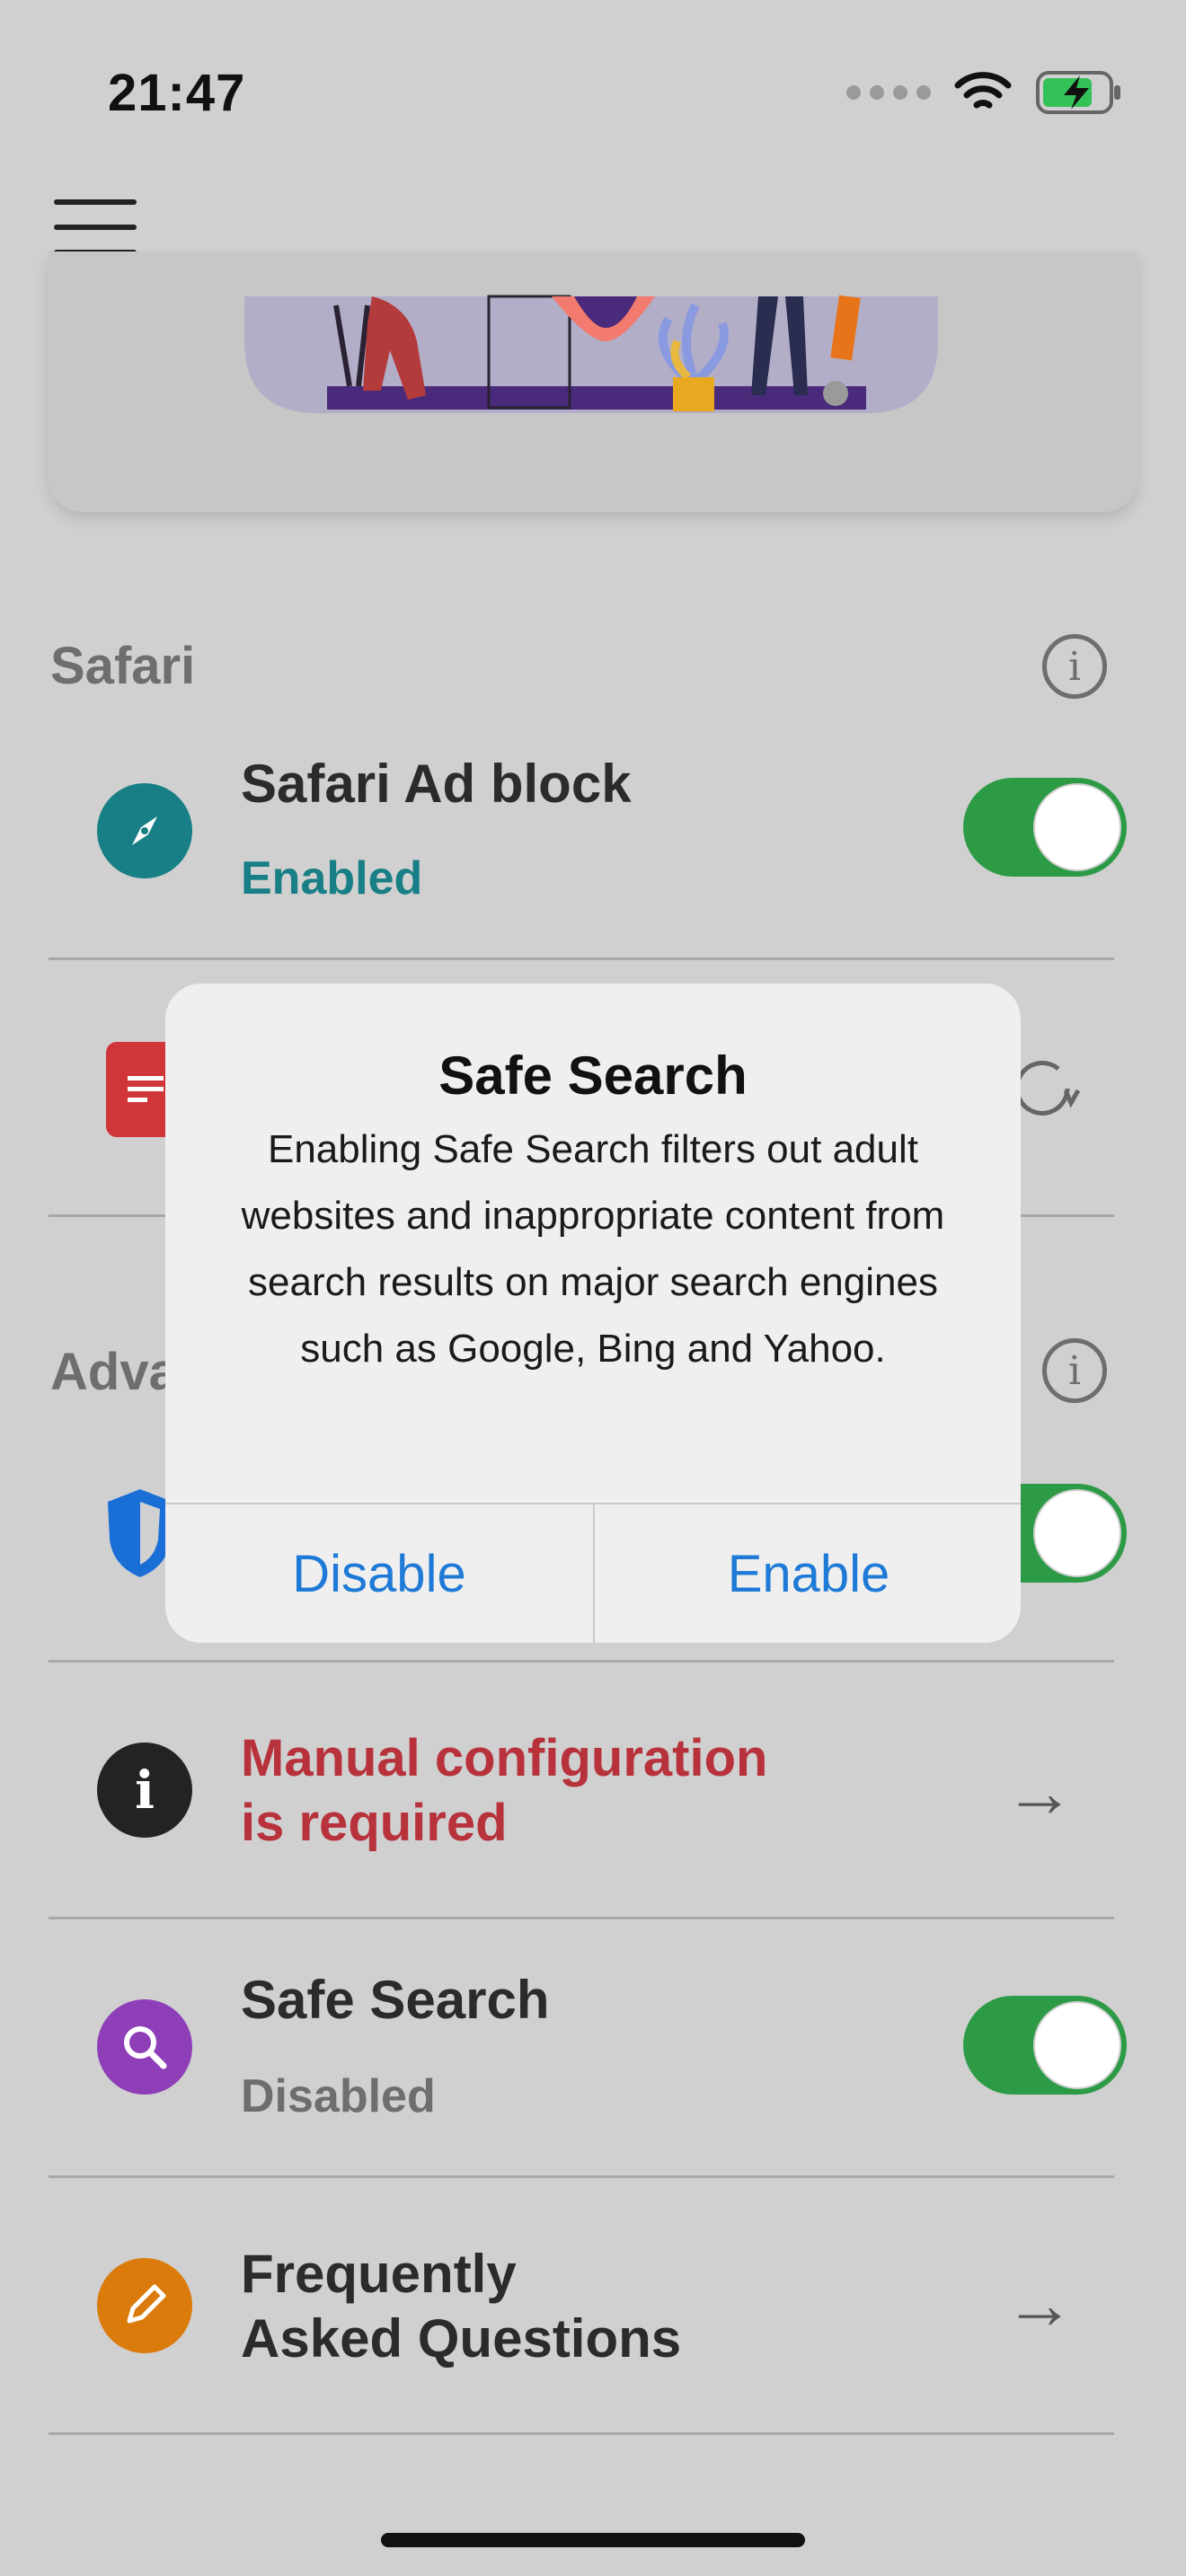  I want to click on manual-config-warning: Manual configuration is required, so click(504, 1791).